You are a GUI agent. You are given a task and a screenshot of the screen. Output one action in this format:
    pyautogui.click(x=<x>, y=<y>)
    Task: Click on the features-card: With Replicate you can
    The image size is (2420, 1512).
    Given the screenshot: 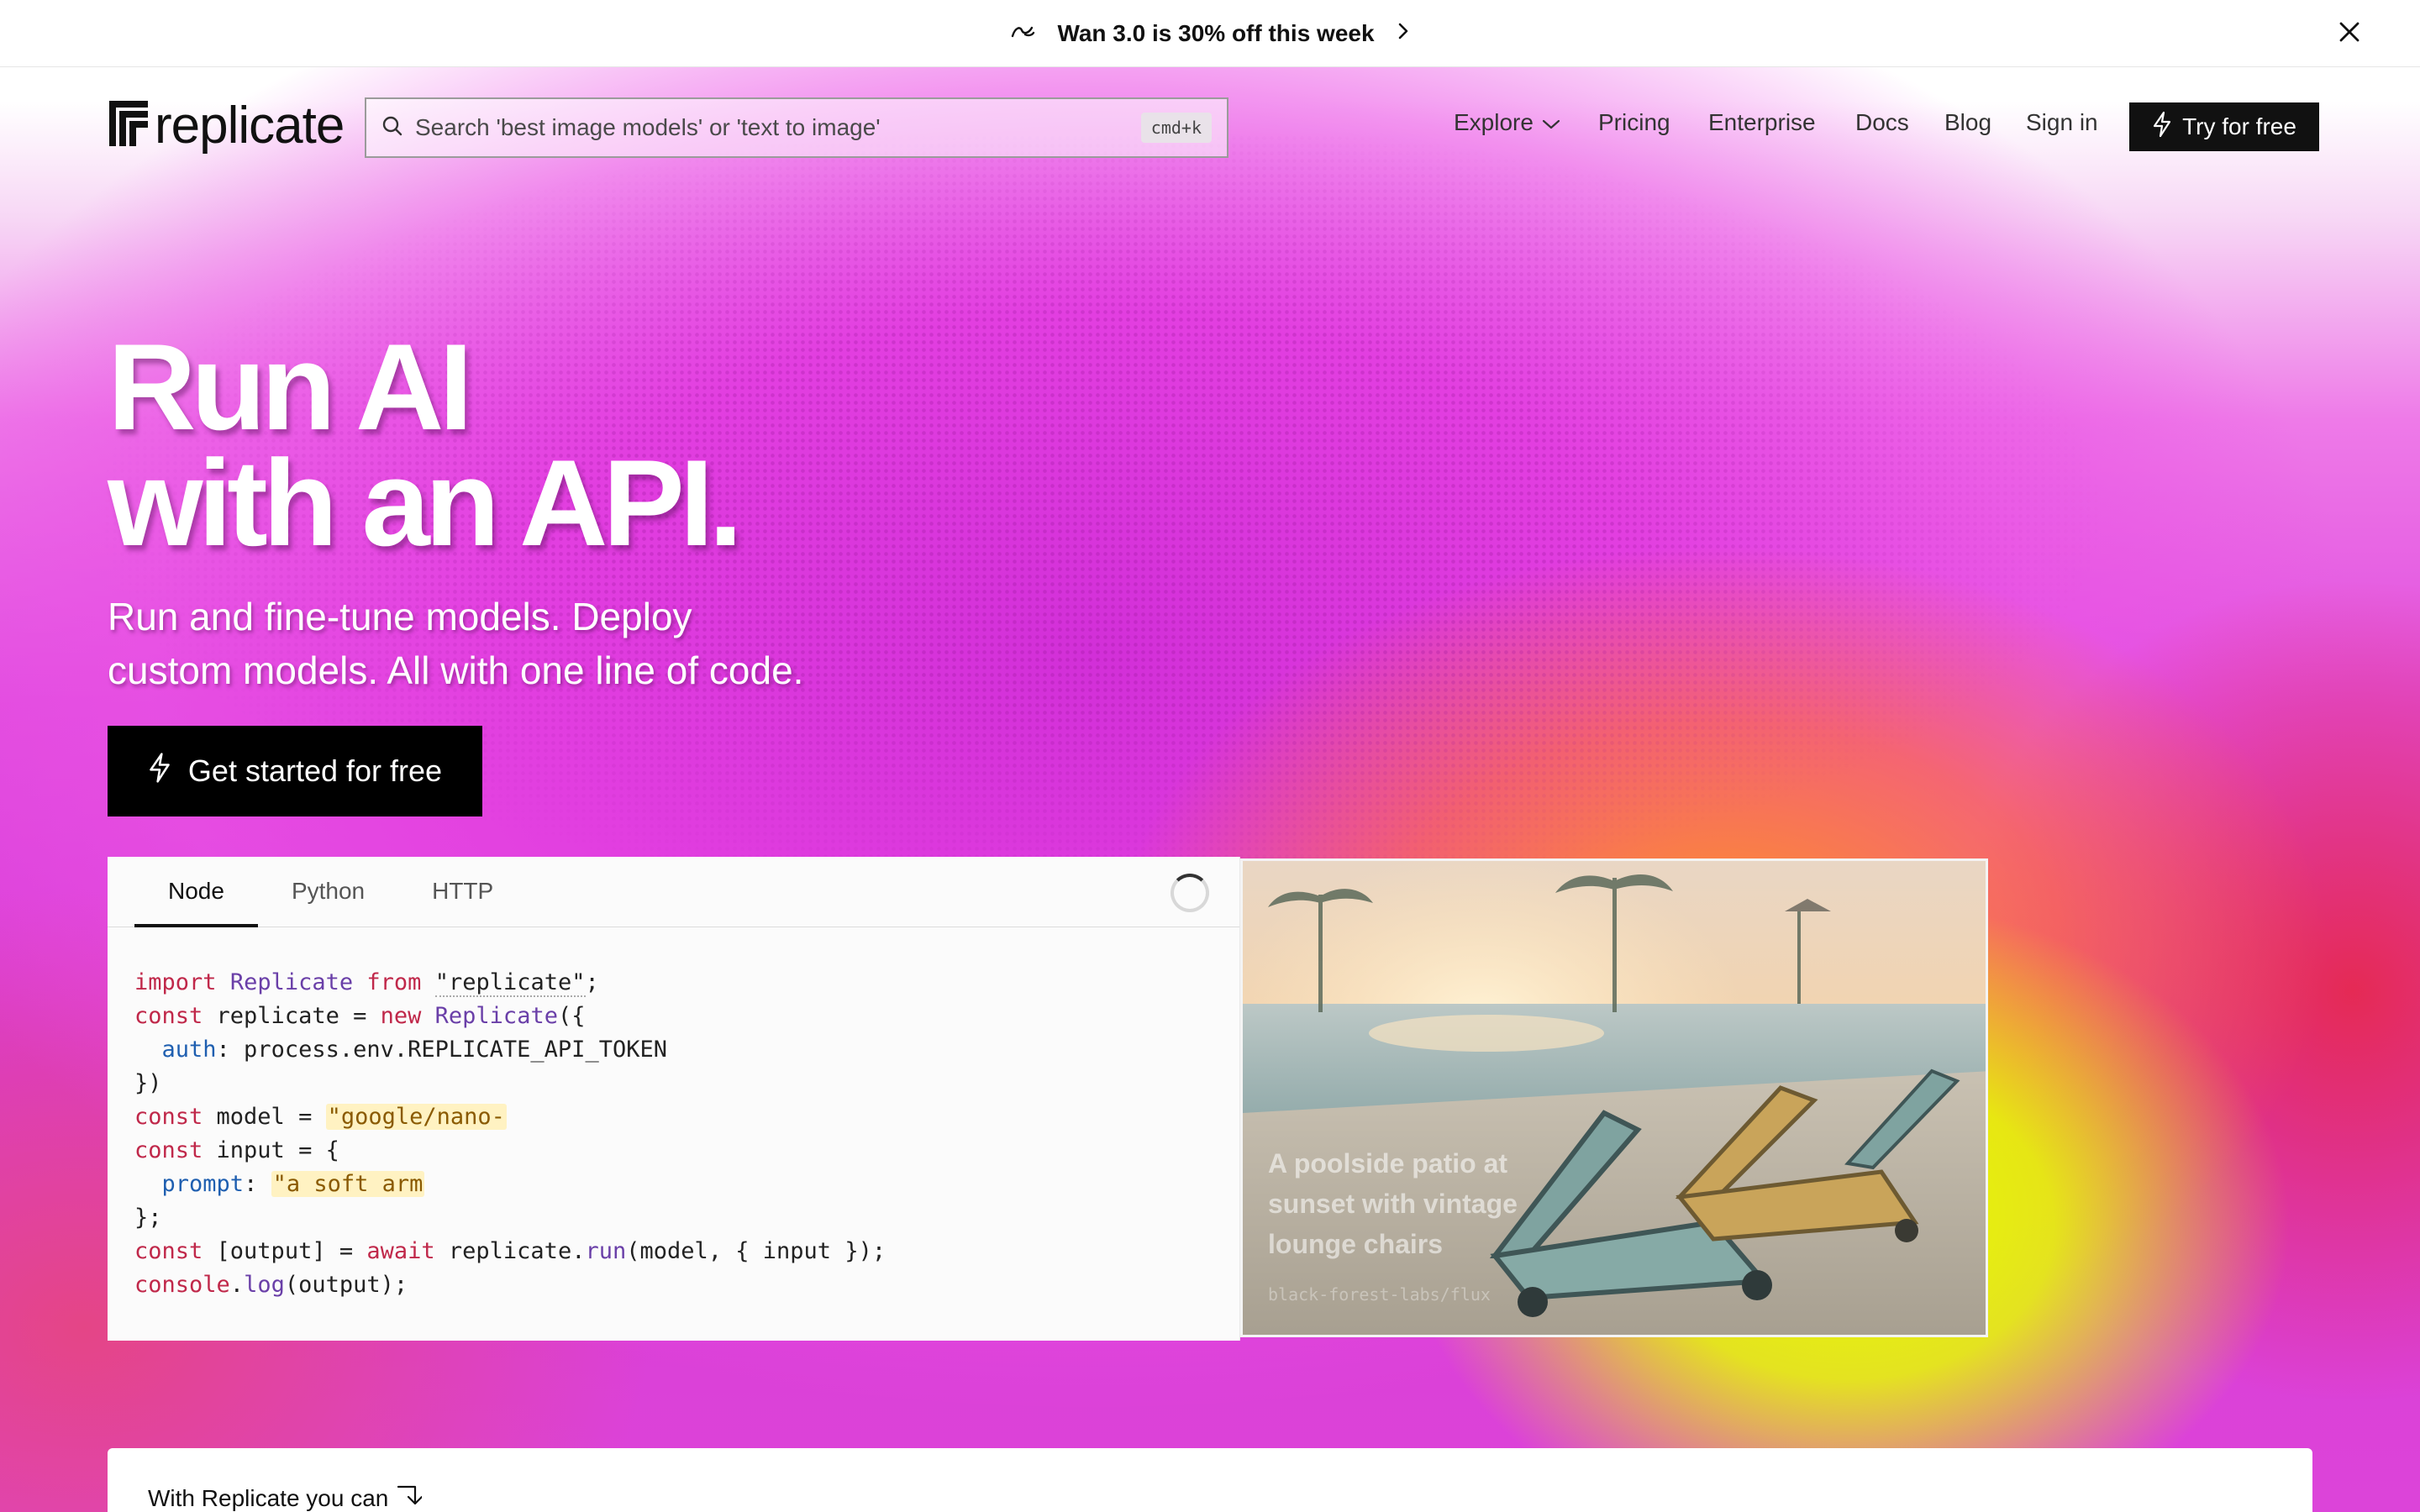 What is the action you would take?
    pyautogui.click(x=1210, y=1480)
    